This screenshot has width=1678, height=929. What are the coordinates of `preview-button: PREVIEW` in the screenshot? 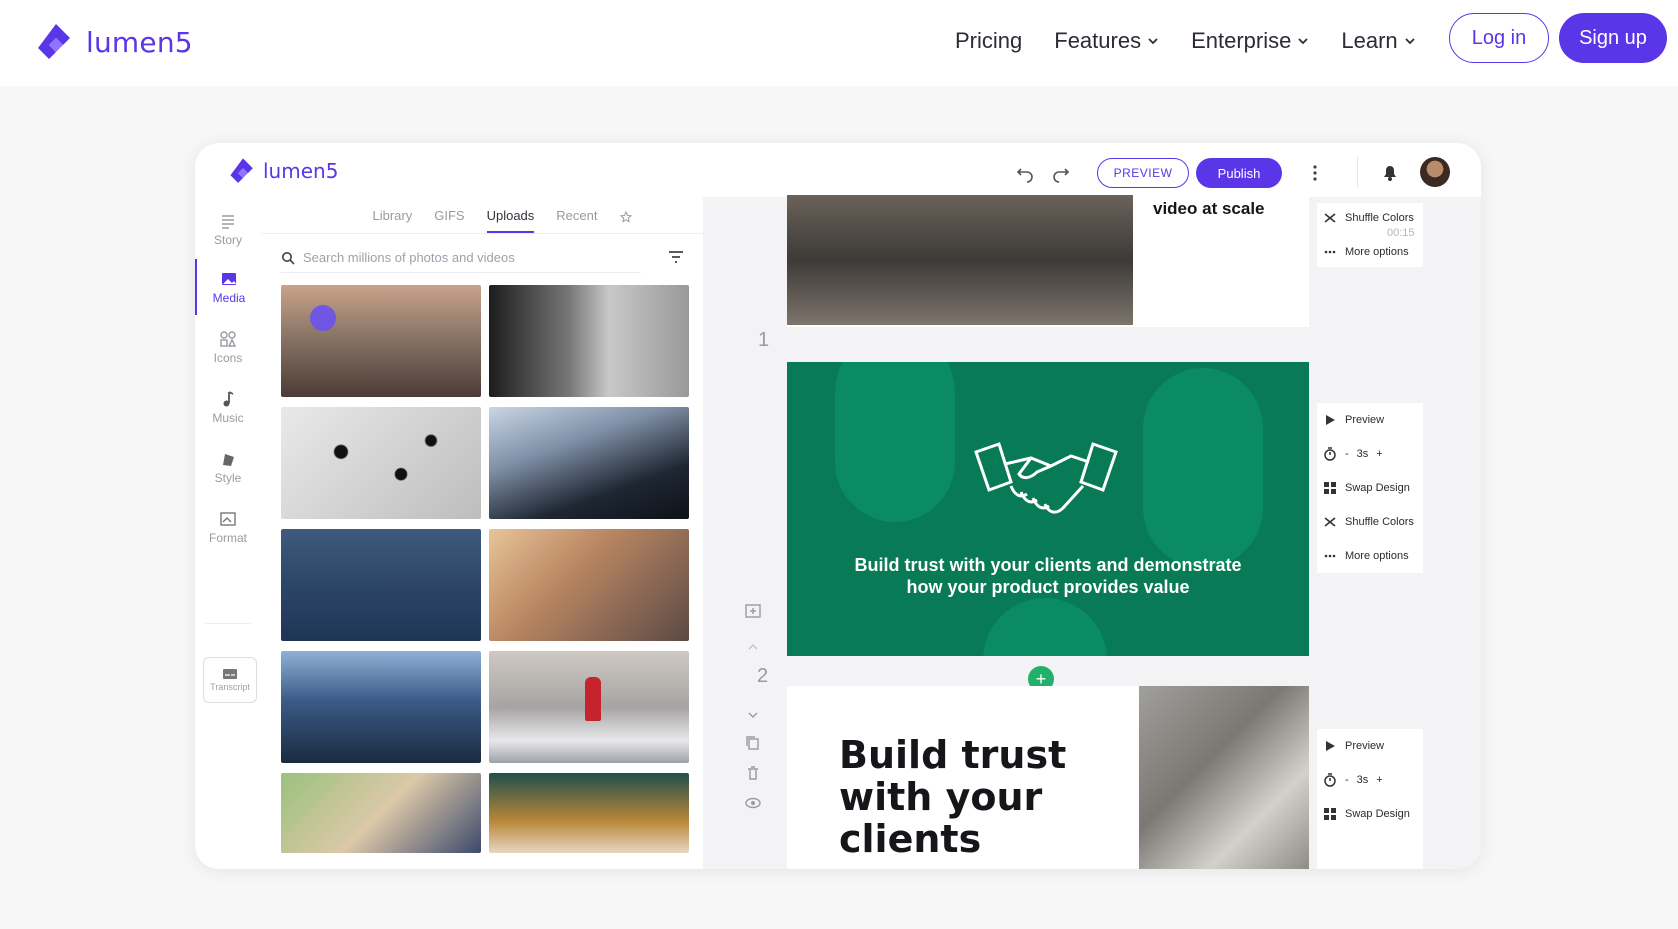 It's located at (1143, 173).